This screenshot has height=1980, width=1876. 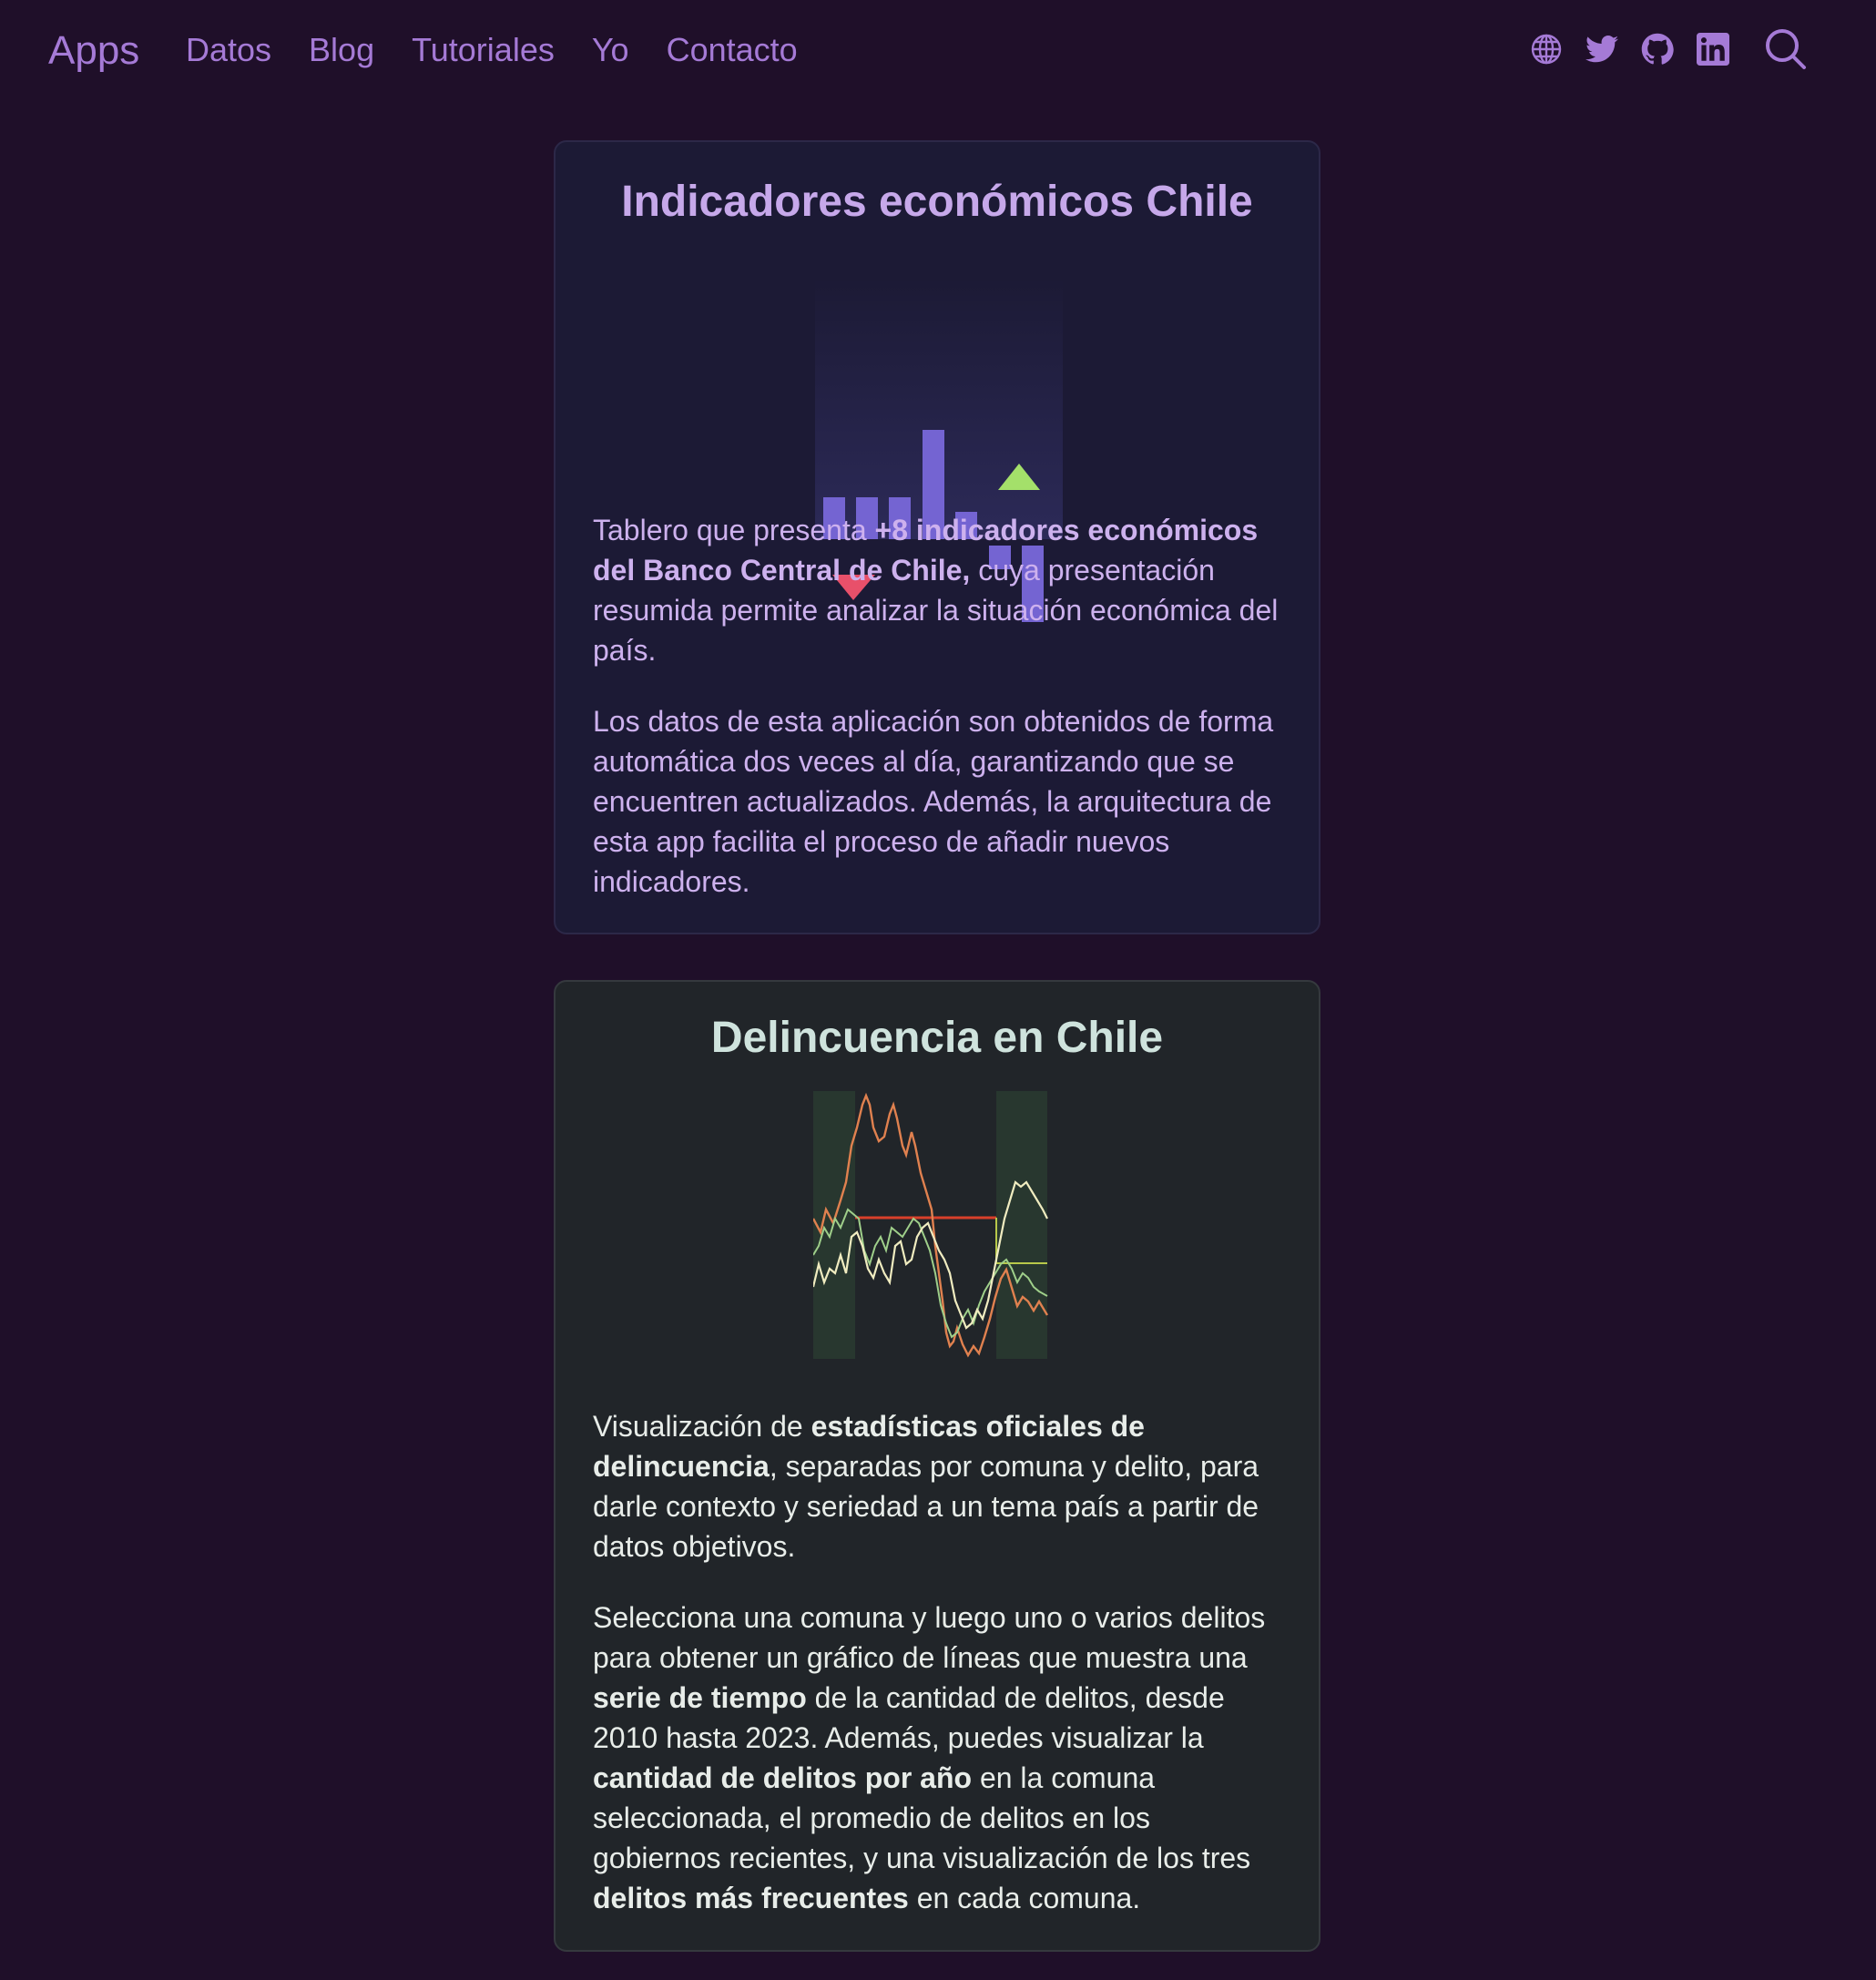 I want to click on globe-icon, so click(x=1546, y=49).